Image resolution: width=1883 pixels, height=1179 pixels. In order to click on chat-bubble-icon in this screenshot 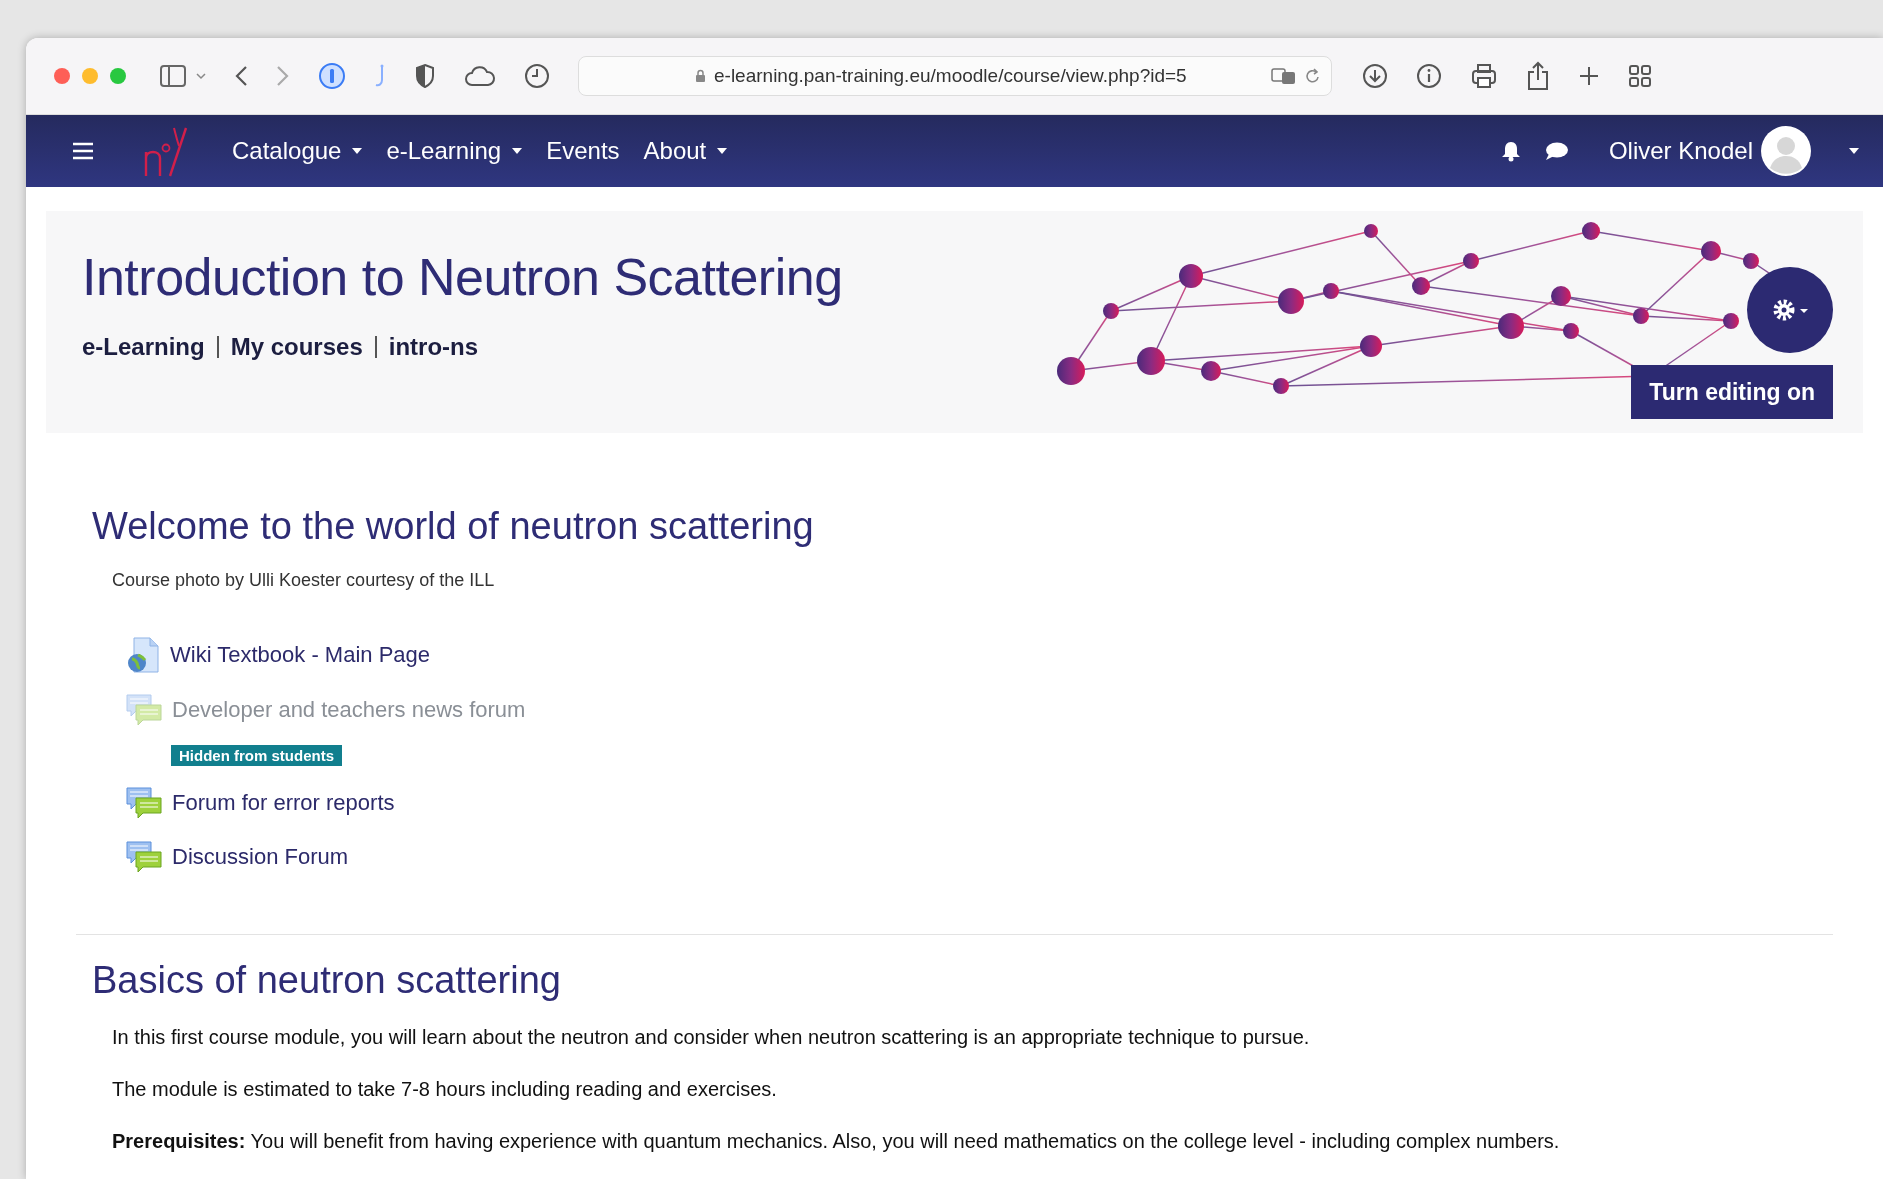, I will do `click(1556, 151)`.